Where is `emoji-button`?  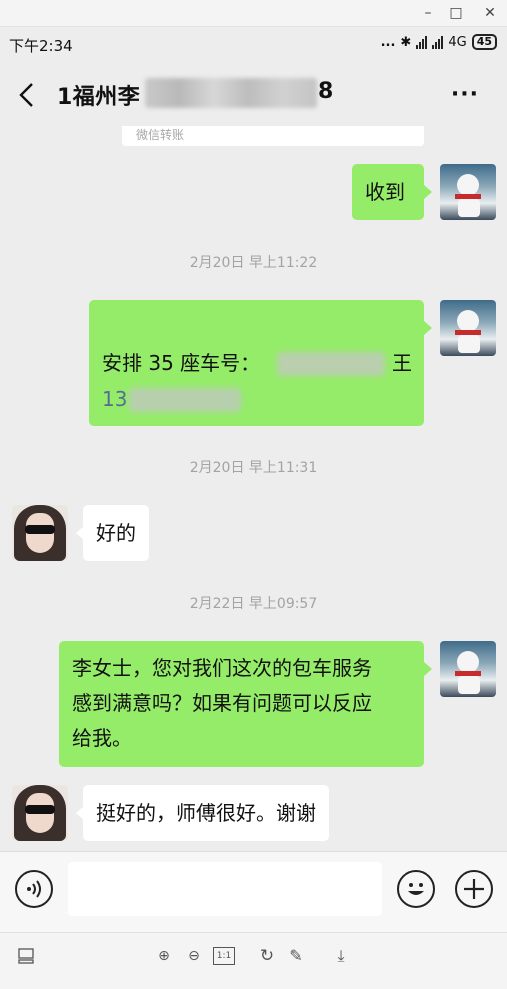 emoji-button is located at coordinates (416, 889).